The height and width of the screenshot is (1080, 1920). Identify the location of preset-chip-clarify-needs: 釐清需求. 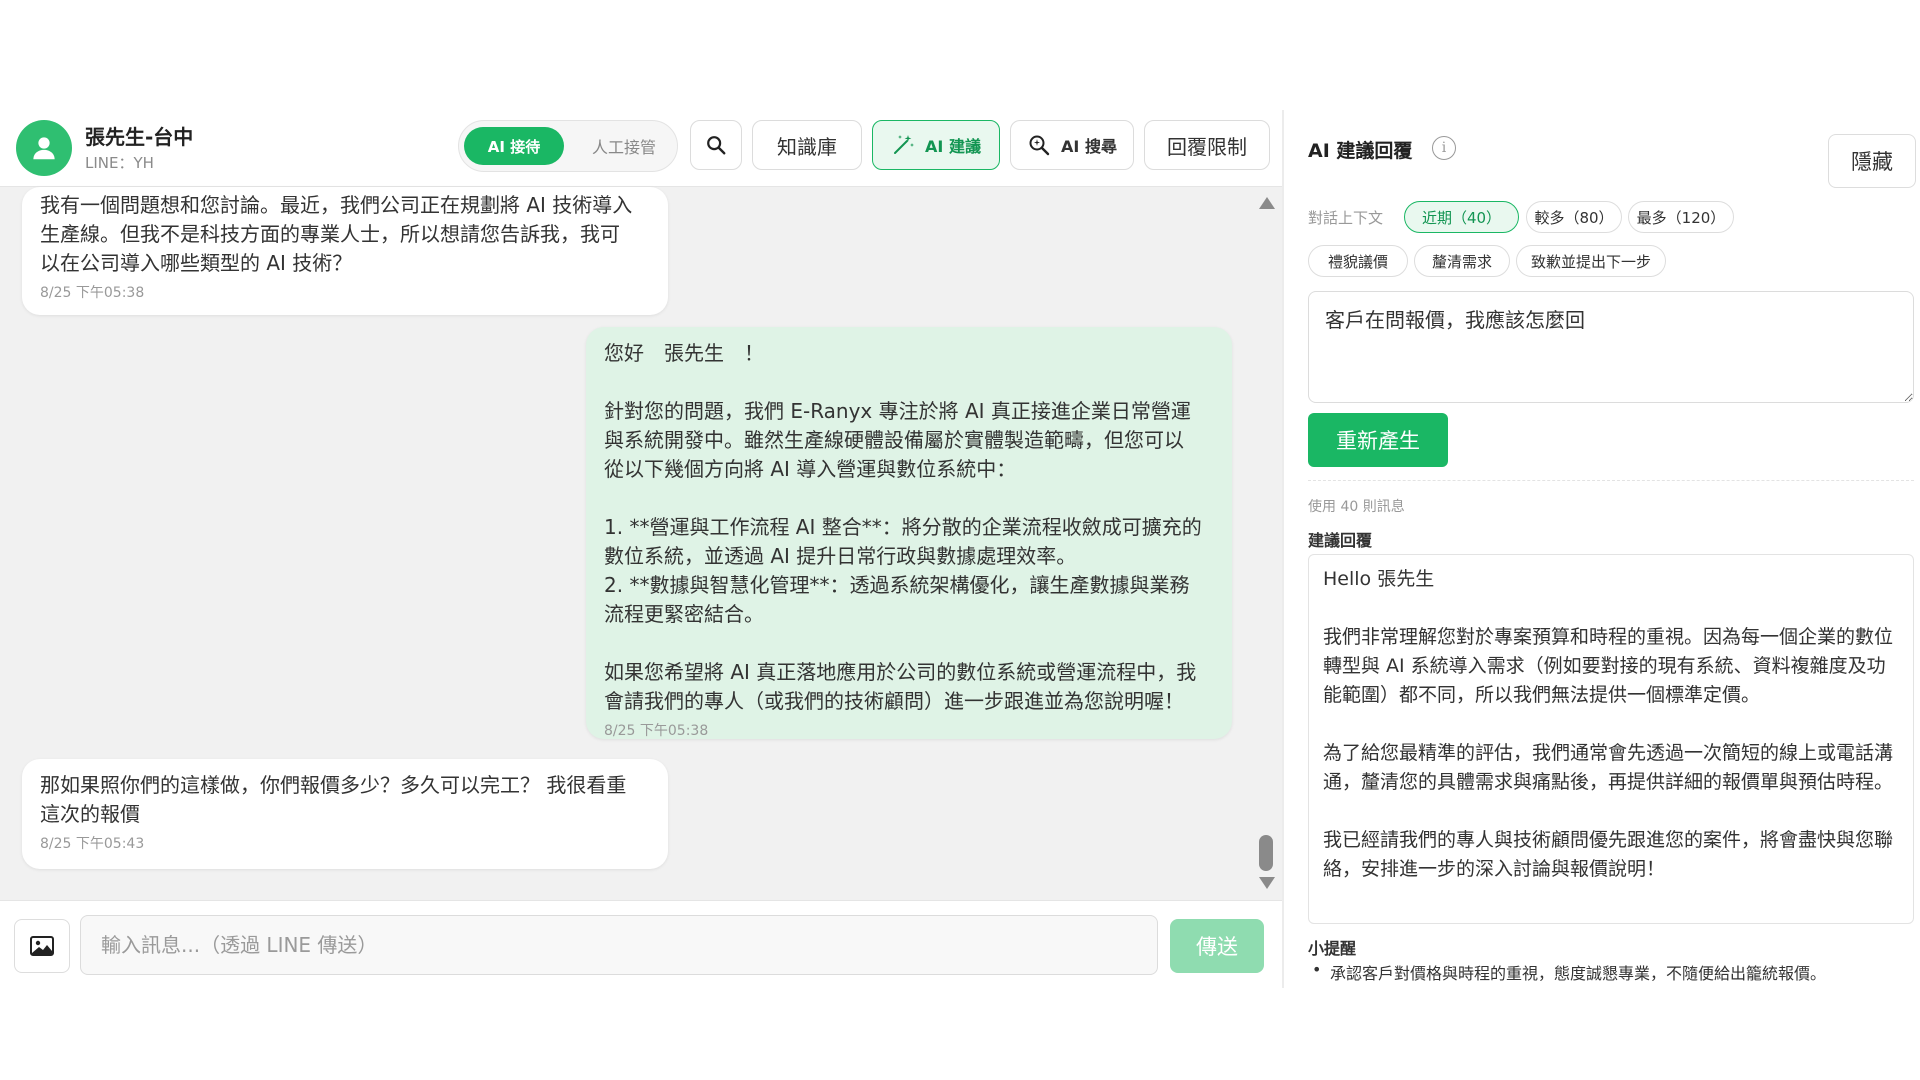
(1462, 261).